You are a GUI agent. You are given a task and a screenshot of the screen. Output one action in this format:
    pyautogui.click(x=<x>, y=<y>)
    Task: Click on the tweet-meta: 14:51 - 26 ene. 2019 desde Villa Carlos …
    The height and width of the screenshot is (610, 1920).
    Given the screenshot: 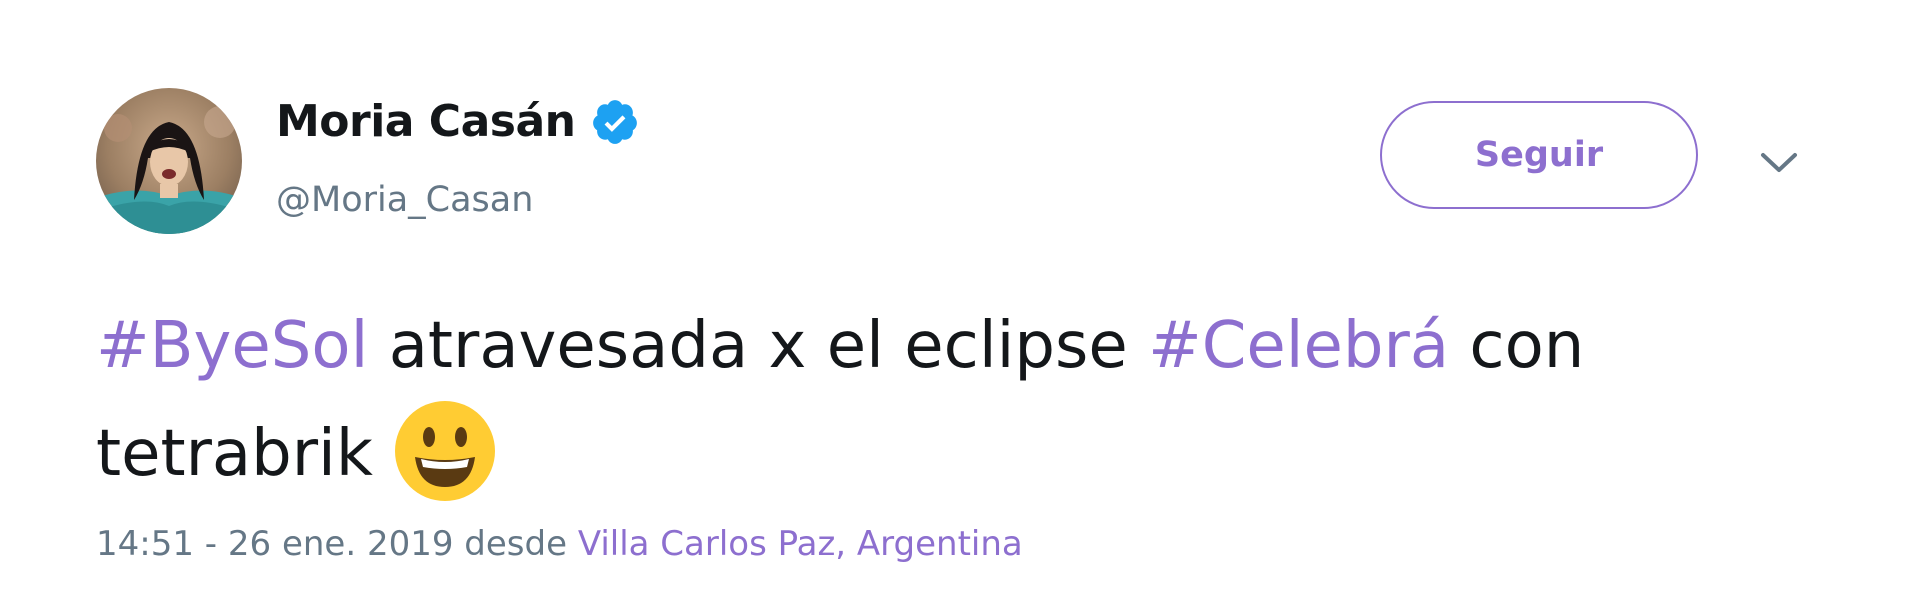 What is the action you would take?
    pyautogui.click(x=559, y=544)
    